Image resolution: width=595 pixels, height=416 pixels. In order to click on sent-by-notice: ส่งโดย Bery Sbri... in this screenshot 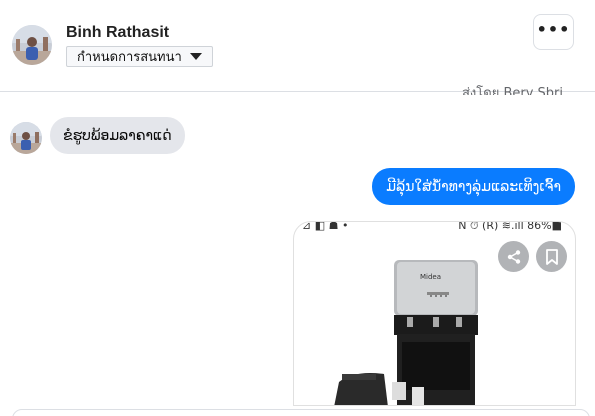, I will do `click(519, 90)`.